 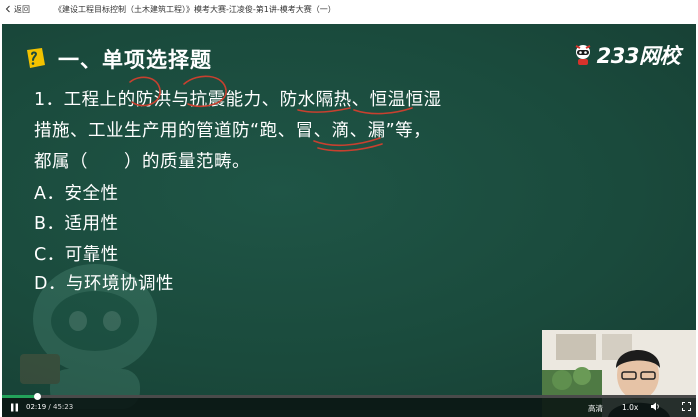 I want to click on quality-button: 高清, so click(x=595, y=408).